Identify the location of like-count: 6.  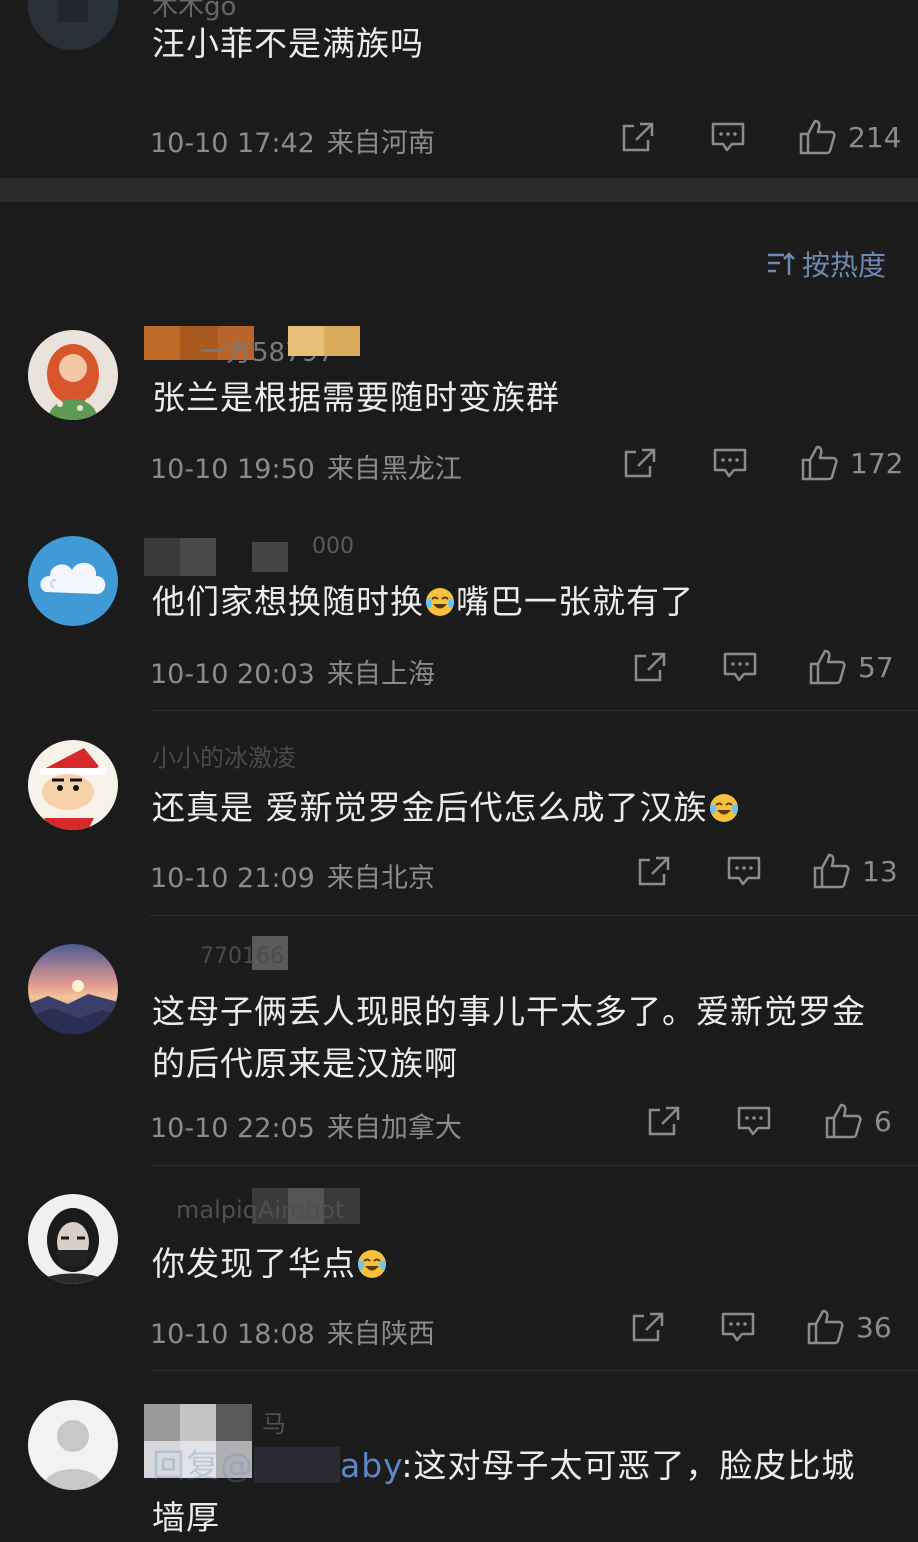
(883, 1121).